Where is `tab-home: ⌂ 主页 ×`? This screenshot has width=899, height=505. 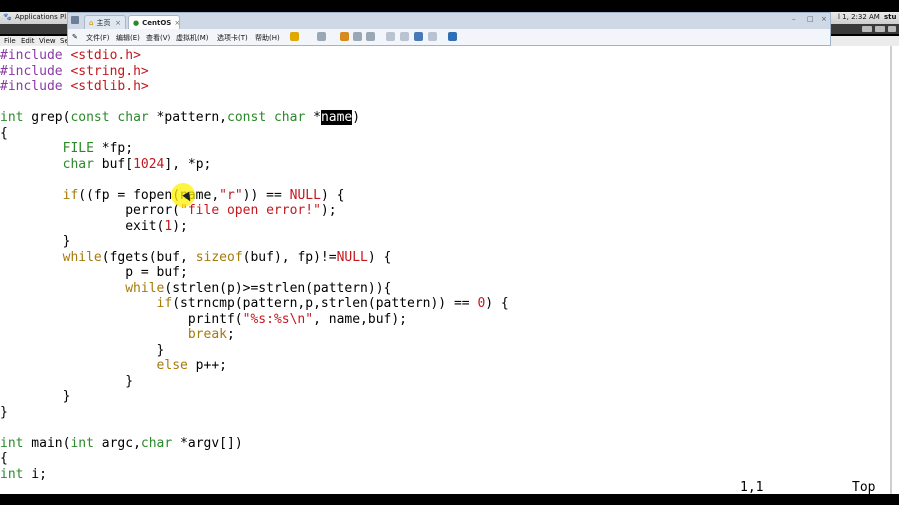
tab-home: ⌂ 主页 × is located at coordinates (105, 22).